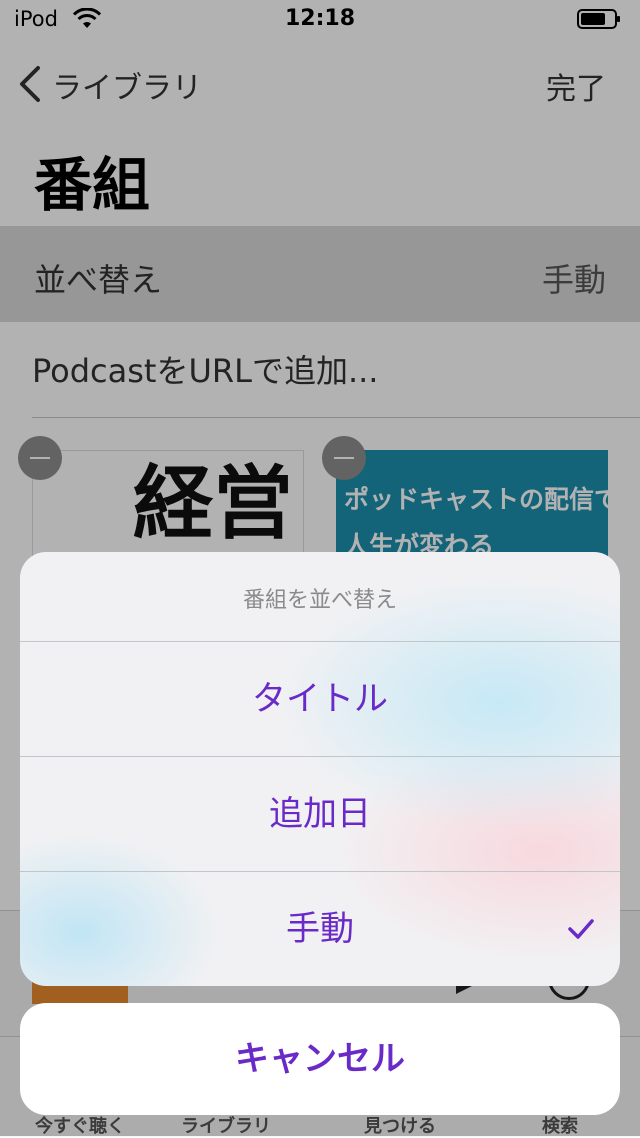  What do you see at coordinates (320, 699) in the screenshot?
I see `sort-option-title: タイトル` at bounding box center [320, 699].